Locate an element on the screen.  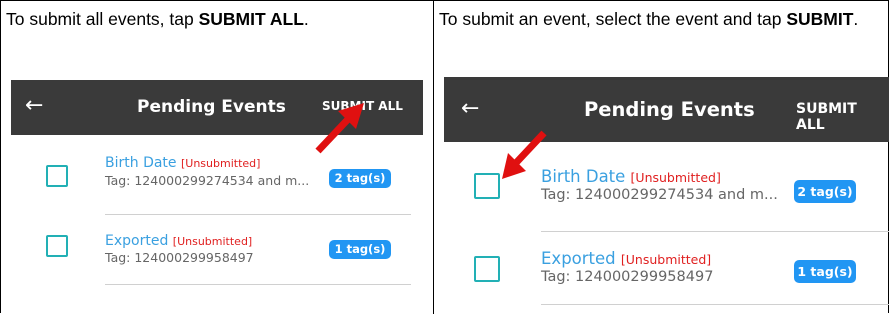
caption-text: To submit all events, tap is located at coordinates (102, 19).